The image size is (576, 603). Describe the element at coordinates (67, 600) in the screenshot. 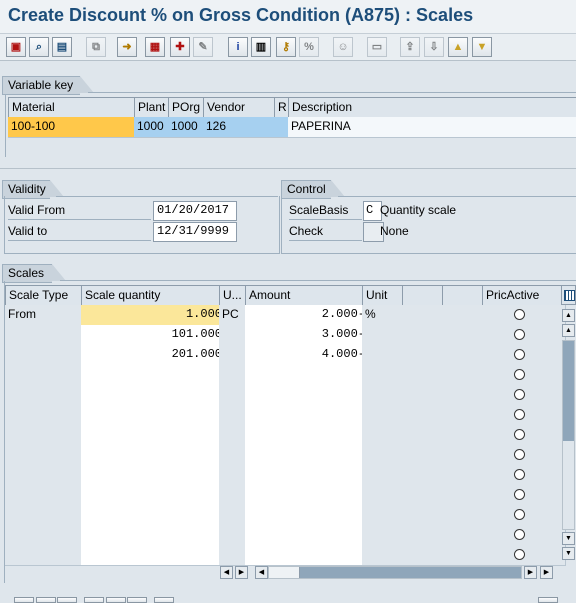

I see `delete-row-icon` at that location.